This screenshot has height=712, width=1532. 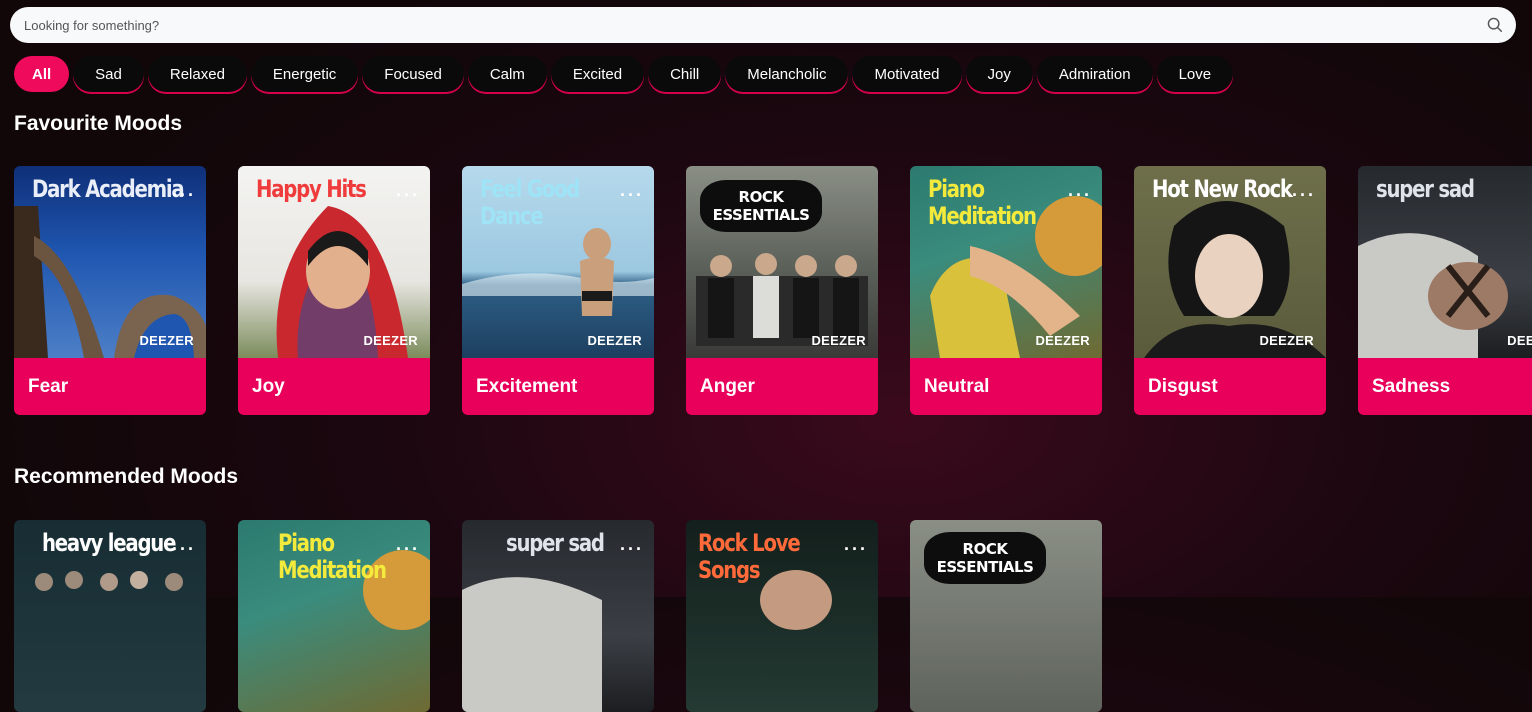 I want to click on mood-card-joy: Happy Hits ... DEEZER Joy, so click(x=334, y=290).